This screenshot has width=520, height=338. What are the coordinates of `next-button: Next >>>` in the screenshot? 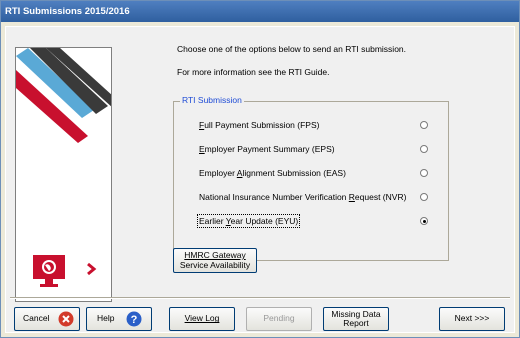 It's located at (472, 319).